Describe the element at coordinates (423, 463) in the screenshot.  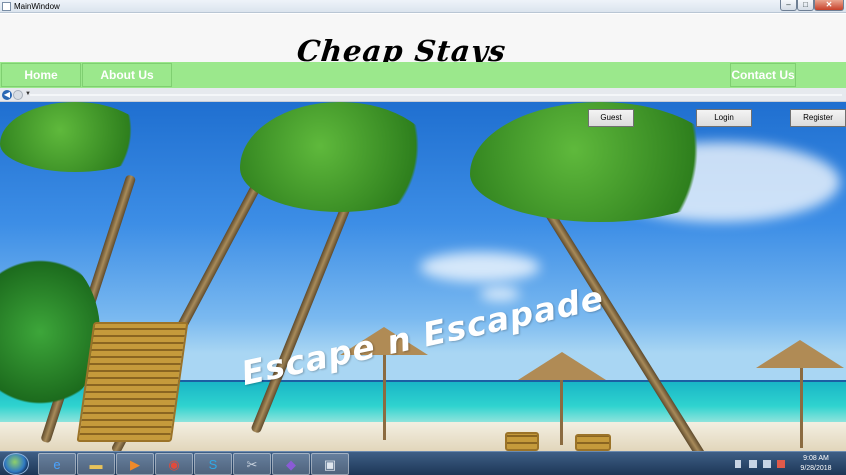
I see `taskbar: e ▬ ▶ ◉ S ✂ ◆ ▣ 9:08 AM 9/28/2018` at that location.